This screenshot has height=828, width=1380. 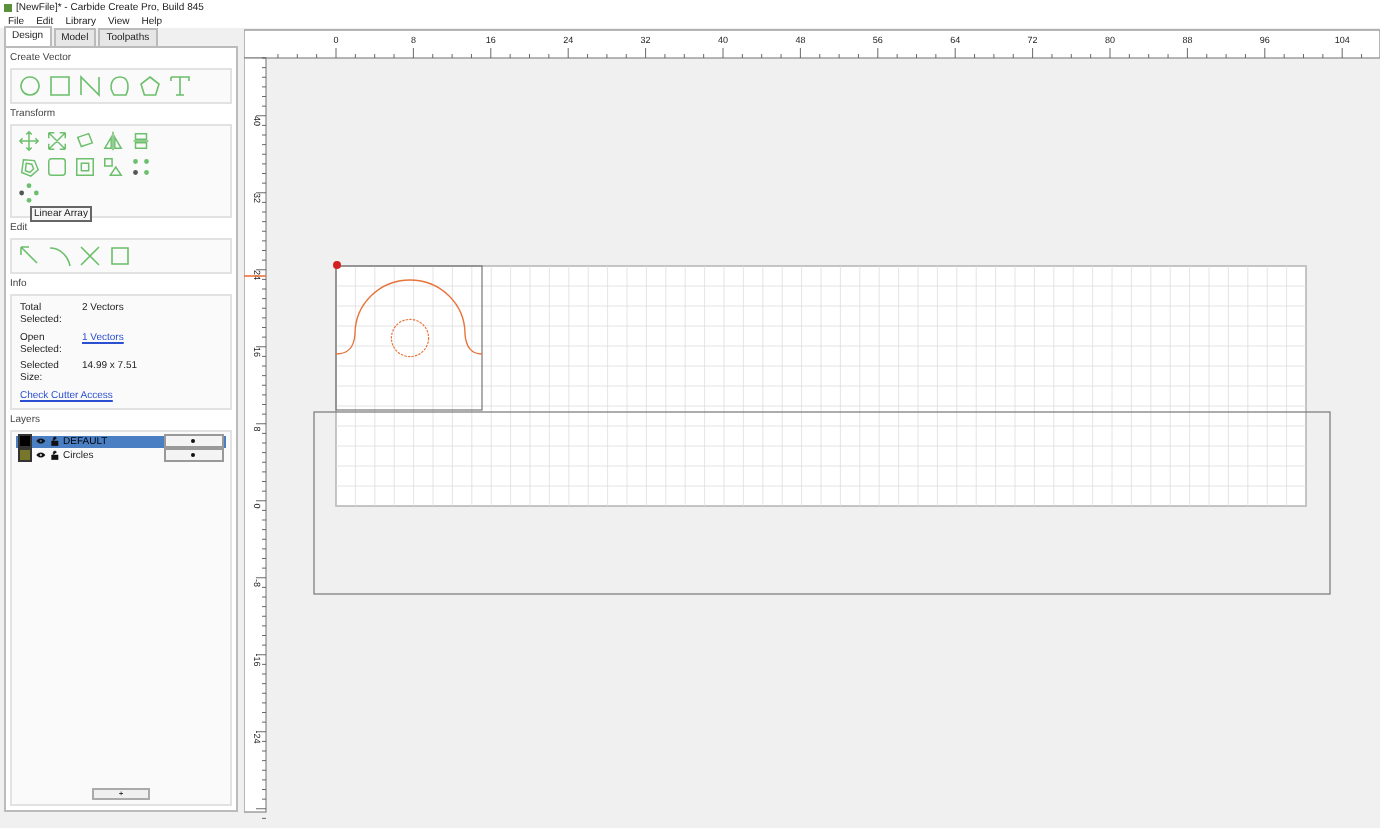 I want to click on dots-grid-icon, so click(x=141, y=167).